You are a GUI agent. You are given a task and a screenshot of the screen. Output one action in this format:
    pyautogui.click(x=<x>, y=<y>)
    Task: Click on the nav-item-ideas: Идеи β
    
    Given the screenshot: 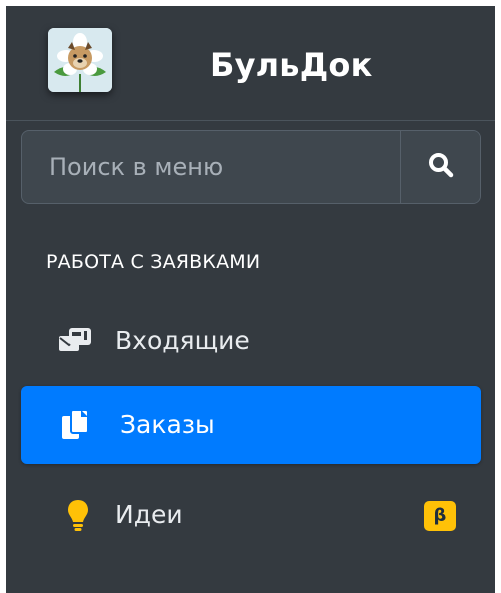 What is the action you would take?
    pyautogui.click(x=251, y=515)
    